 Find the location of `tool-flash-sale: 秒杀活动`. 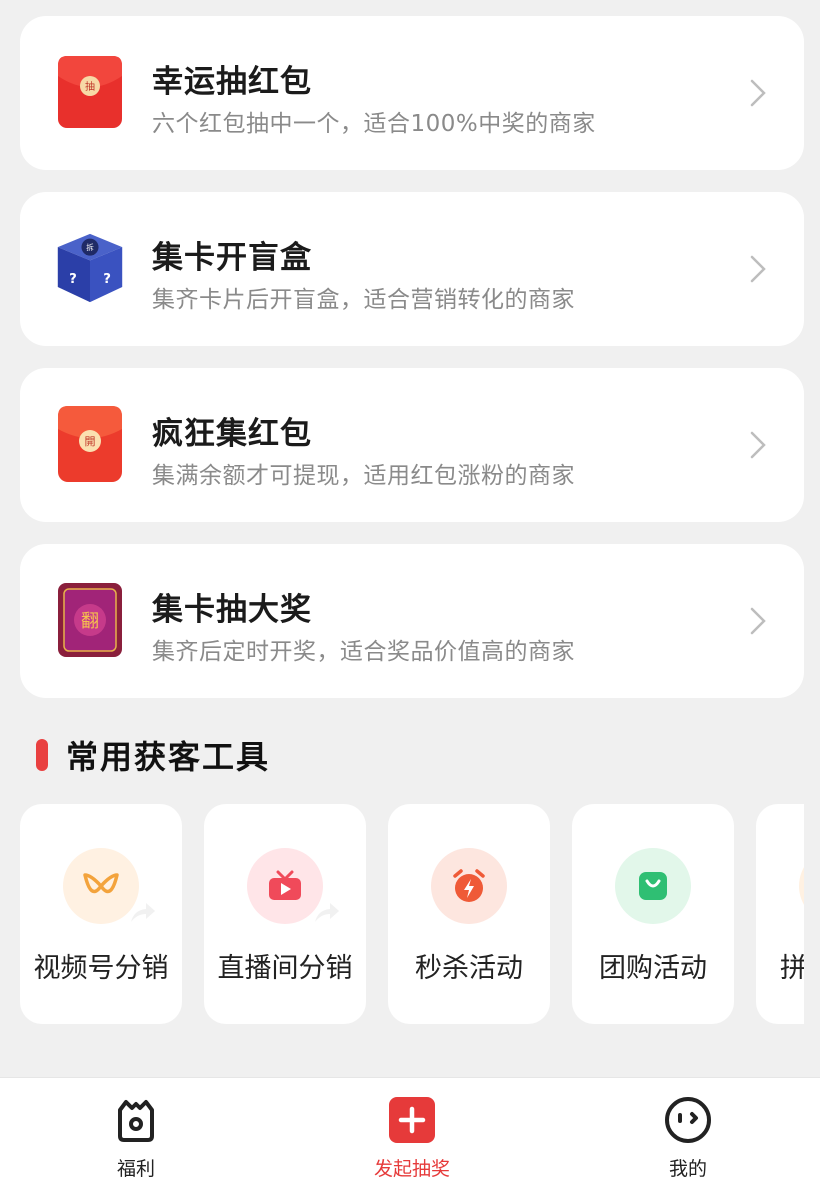

tool-flash-sale: 秒杀活动 is located at coordinates (469, 914).